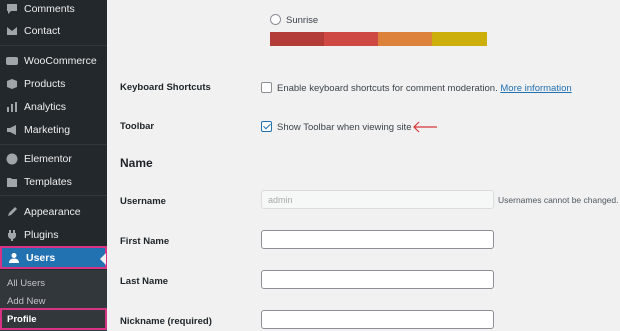 The image size is (620, 331). Describe the element at coordinates (144, 281) in the screenshot. I see `last-name-label: Last Name` at that location.